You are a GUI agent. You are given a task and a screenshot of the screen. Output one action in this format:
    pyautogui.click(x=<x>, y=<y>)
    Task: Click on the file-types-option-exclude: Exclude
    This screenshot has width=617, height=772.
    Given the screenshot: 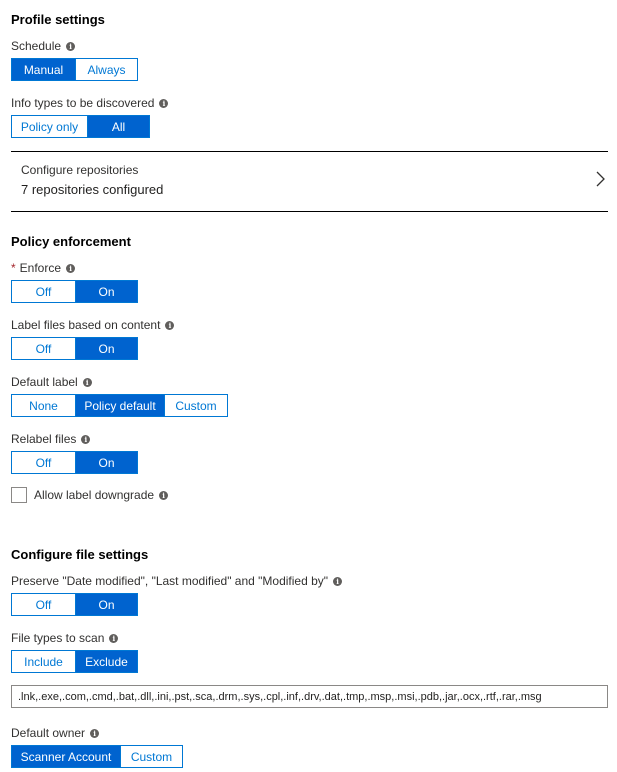 What is the action you would take?
    pyautogui.click(x=106, y=661)
    